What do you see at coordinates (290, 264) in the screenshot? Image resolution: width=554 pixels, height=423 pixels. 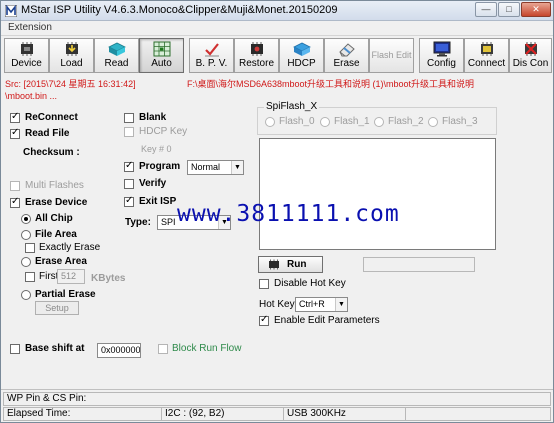 I see `run-button: Run` at bounding box center [290, 264].